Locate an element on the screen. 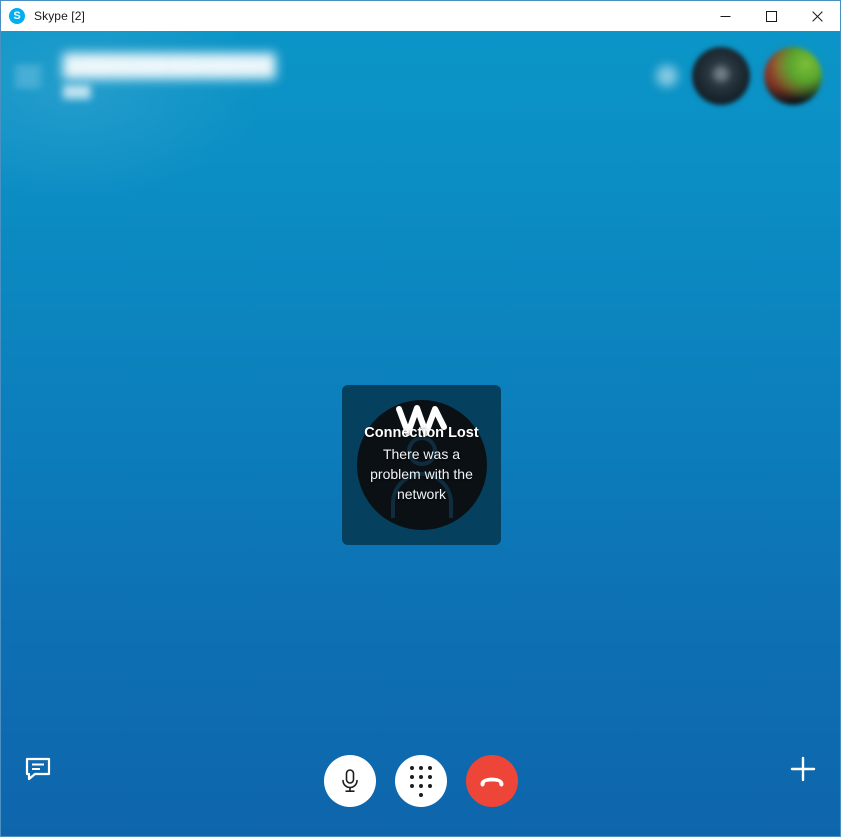 The height and width of the screenshot is (837, 841). hamburger-menu-icon is located at coordinates (32, 76).